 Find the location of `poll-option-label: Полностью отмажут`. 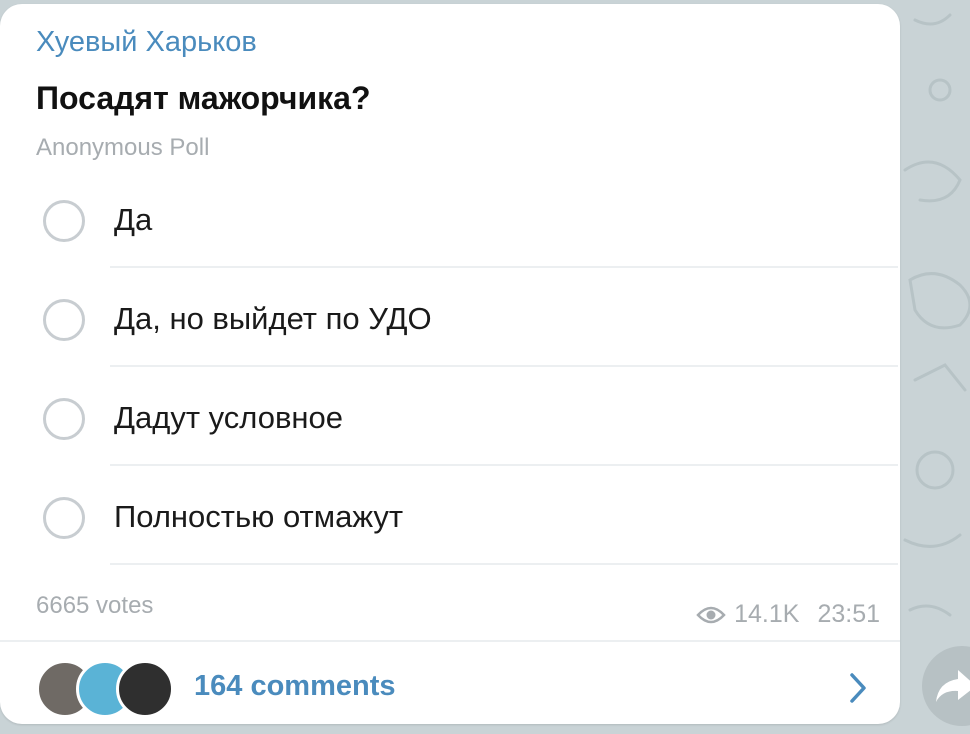

poll-option-label: Полностью отмажут is located at coordinates (259, 516).